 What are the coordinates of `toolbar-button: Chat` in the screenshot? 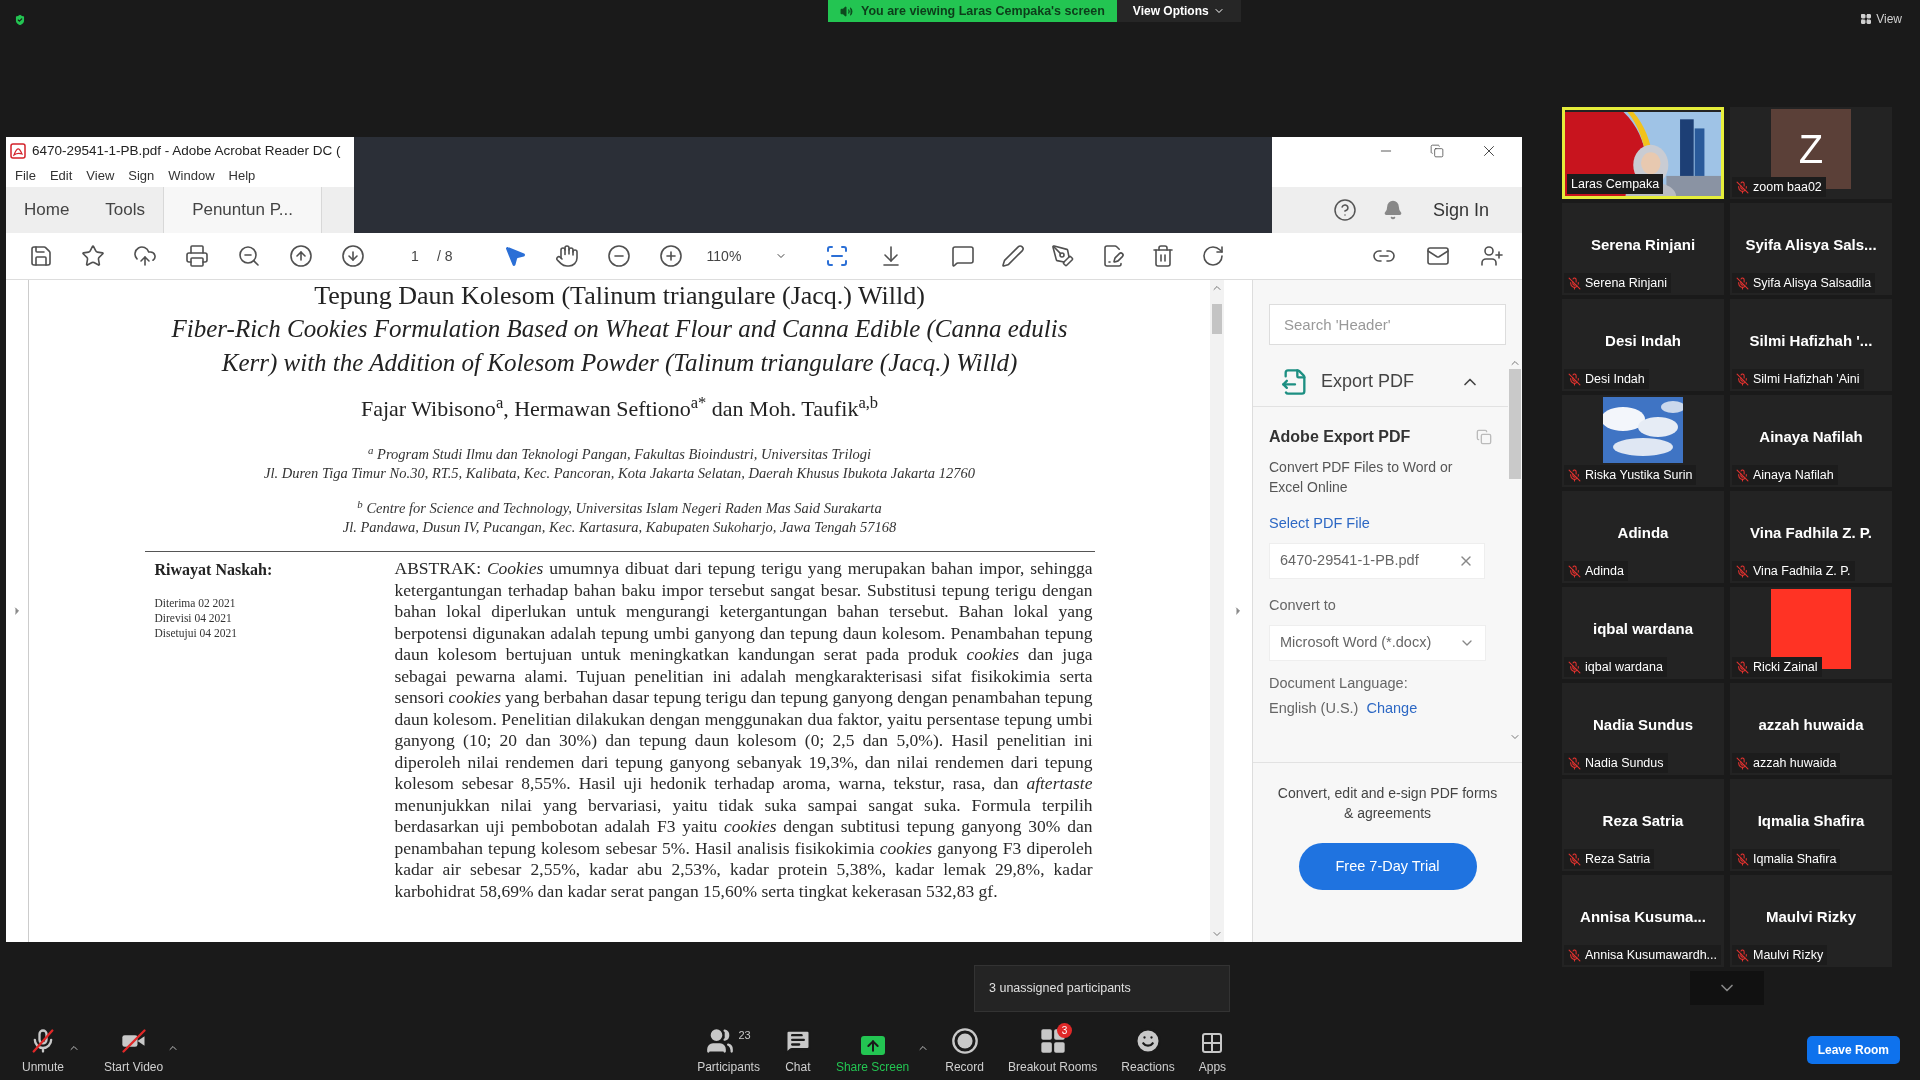 It's located at (797, 1052).